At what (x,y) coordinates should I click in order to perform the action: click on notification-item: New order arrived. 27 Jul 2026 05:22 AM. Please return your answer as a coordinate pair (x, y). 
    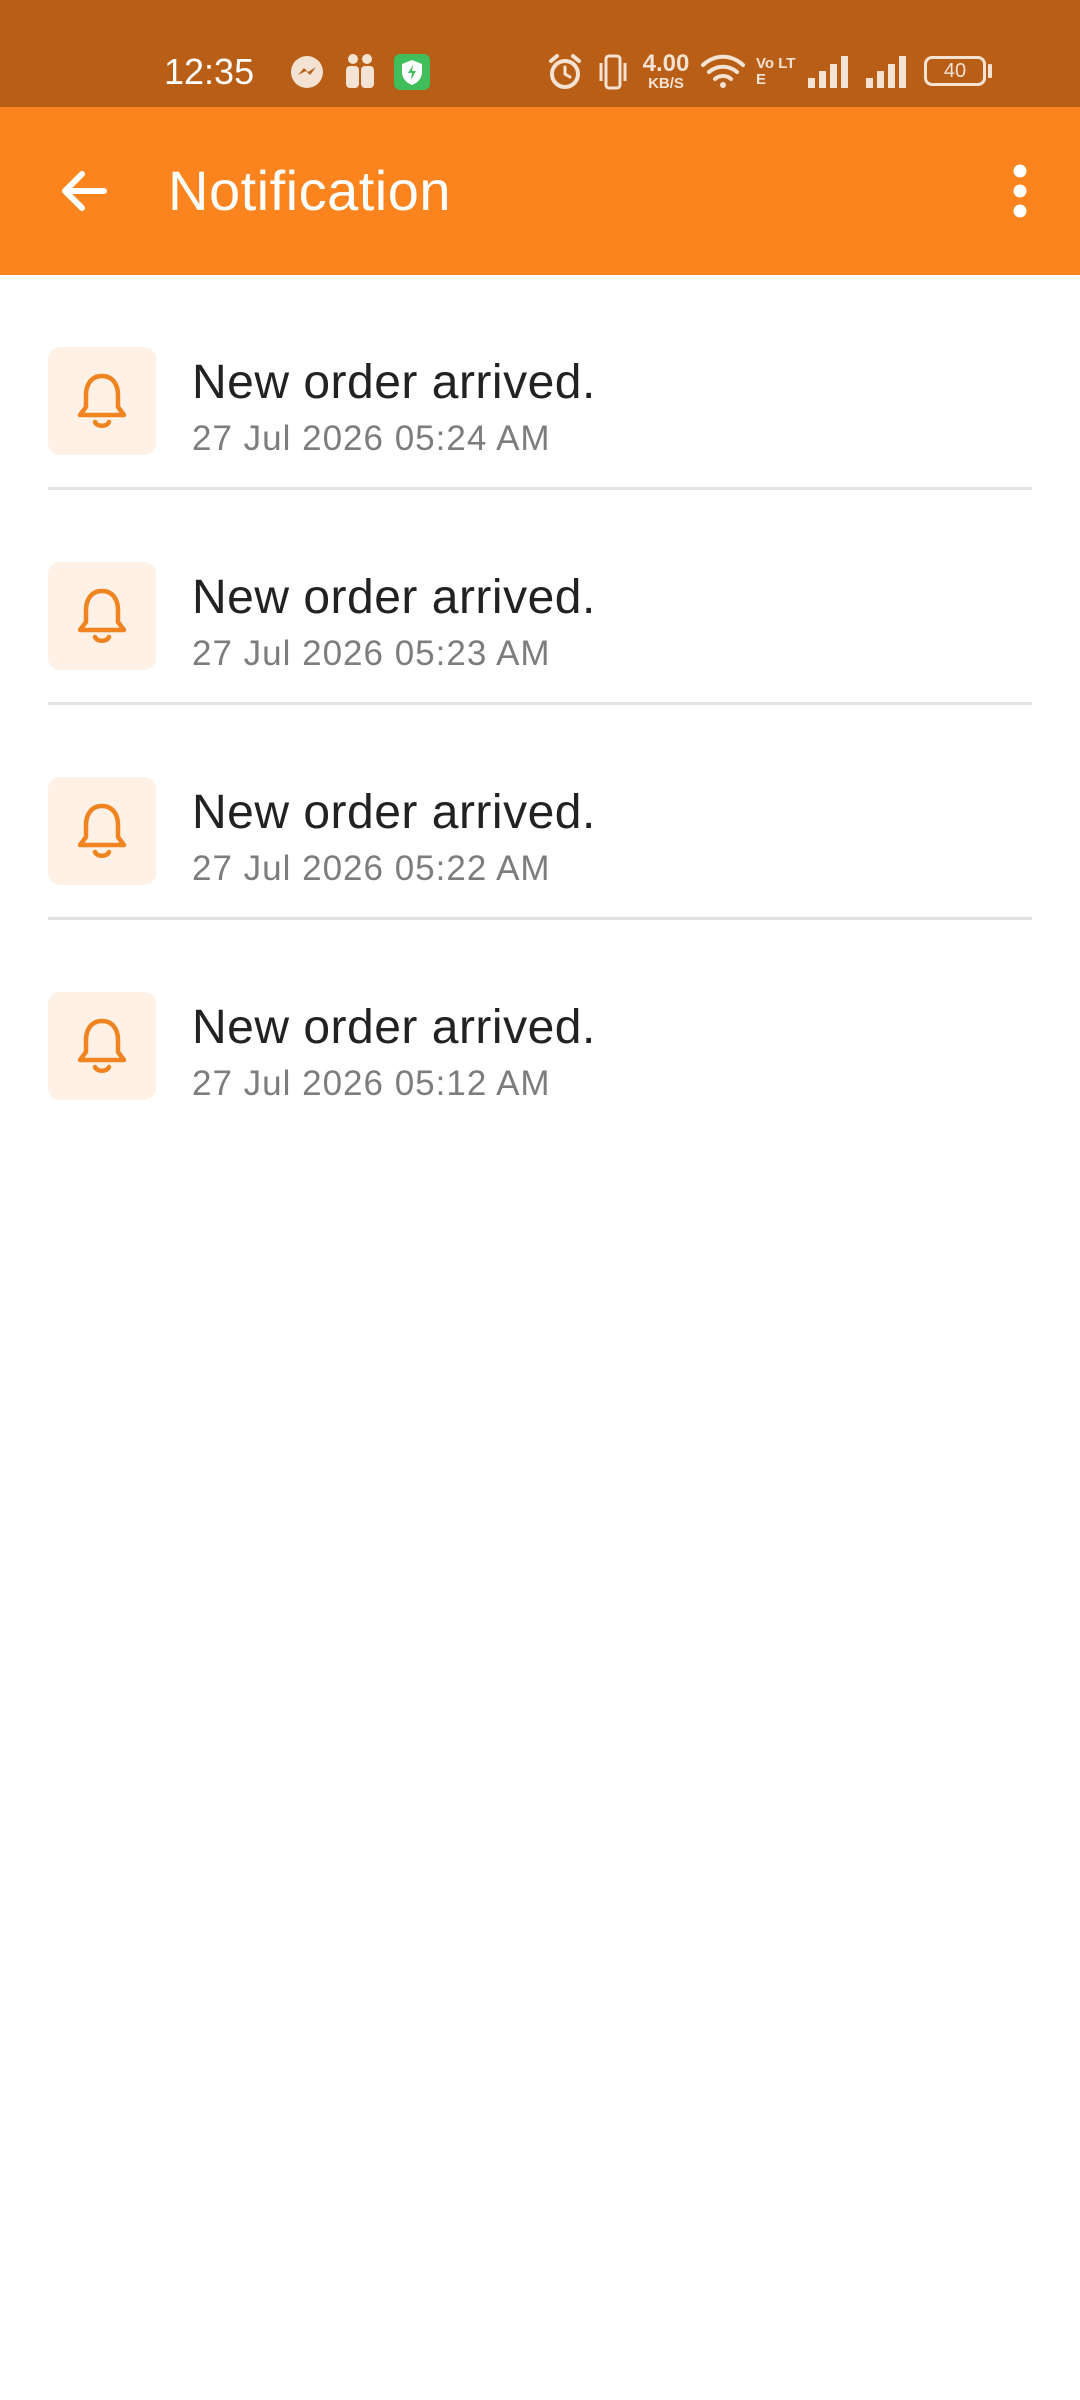
    Looking at the image, I should click on (540, 812).